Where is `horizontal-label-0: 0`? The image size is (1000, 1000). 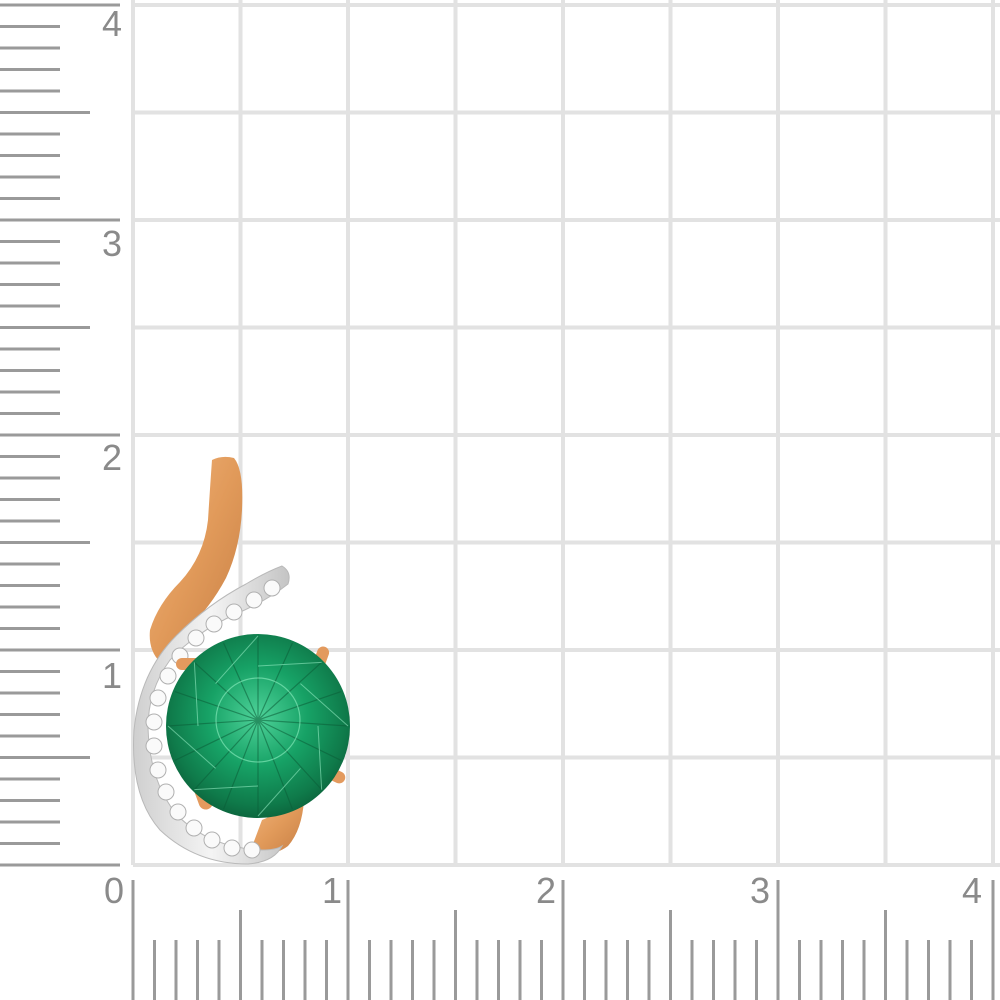 horizontal-label-0: 0 is located at coordinates (114, 890).